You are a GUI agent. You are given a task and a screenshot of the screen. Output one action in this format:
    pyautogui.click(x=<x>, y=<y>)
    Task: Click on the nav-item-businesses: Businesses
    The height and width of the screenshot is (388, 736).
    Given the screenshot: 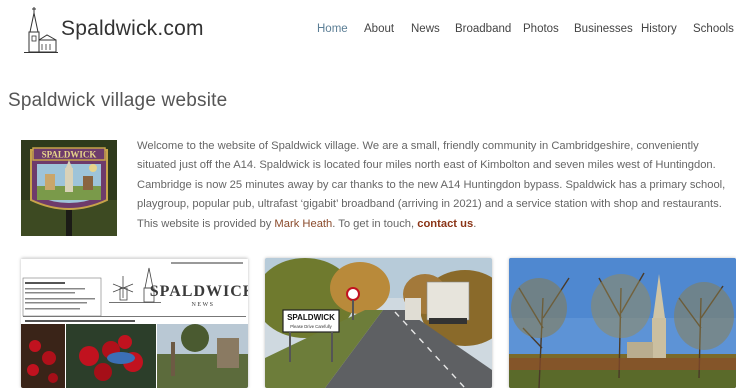 What is the action you would take?
    pyautogui.click(x=603, y=29)
    